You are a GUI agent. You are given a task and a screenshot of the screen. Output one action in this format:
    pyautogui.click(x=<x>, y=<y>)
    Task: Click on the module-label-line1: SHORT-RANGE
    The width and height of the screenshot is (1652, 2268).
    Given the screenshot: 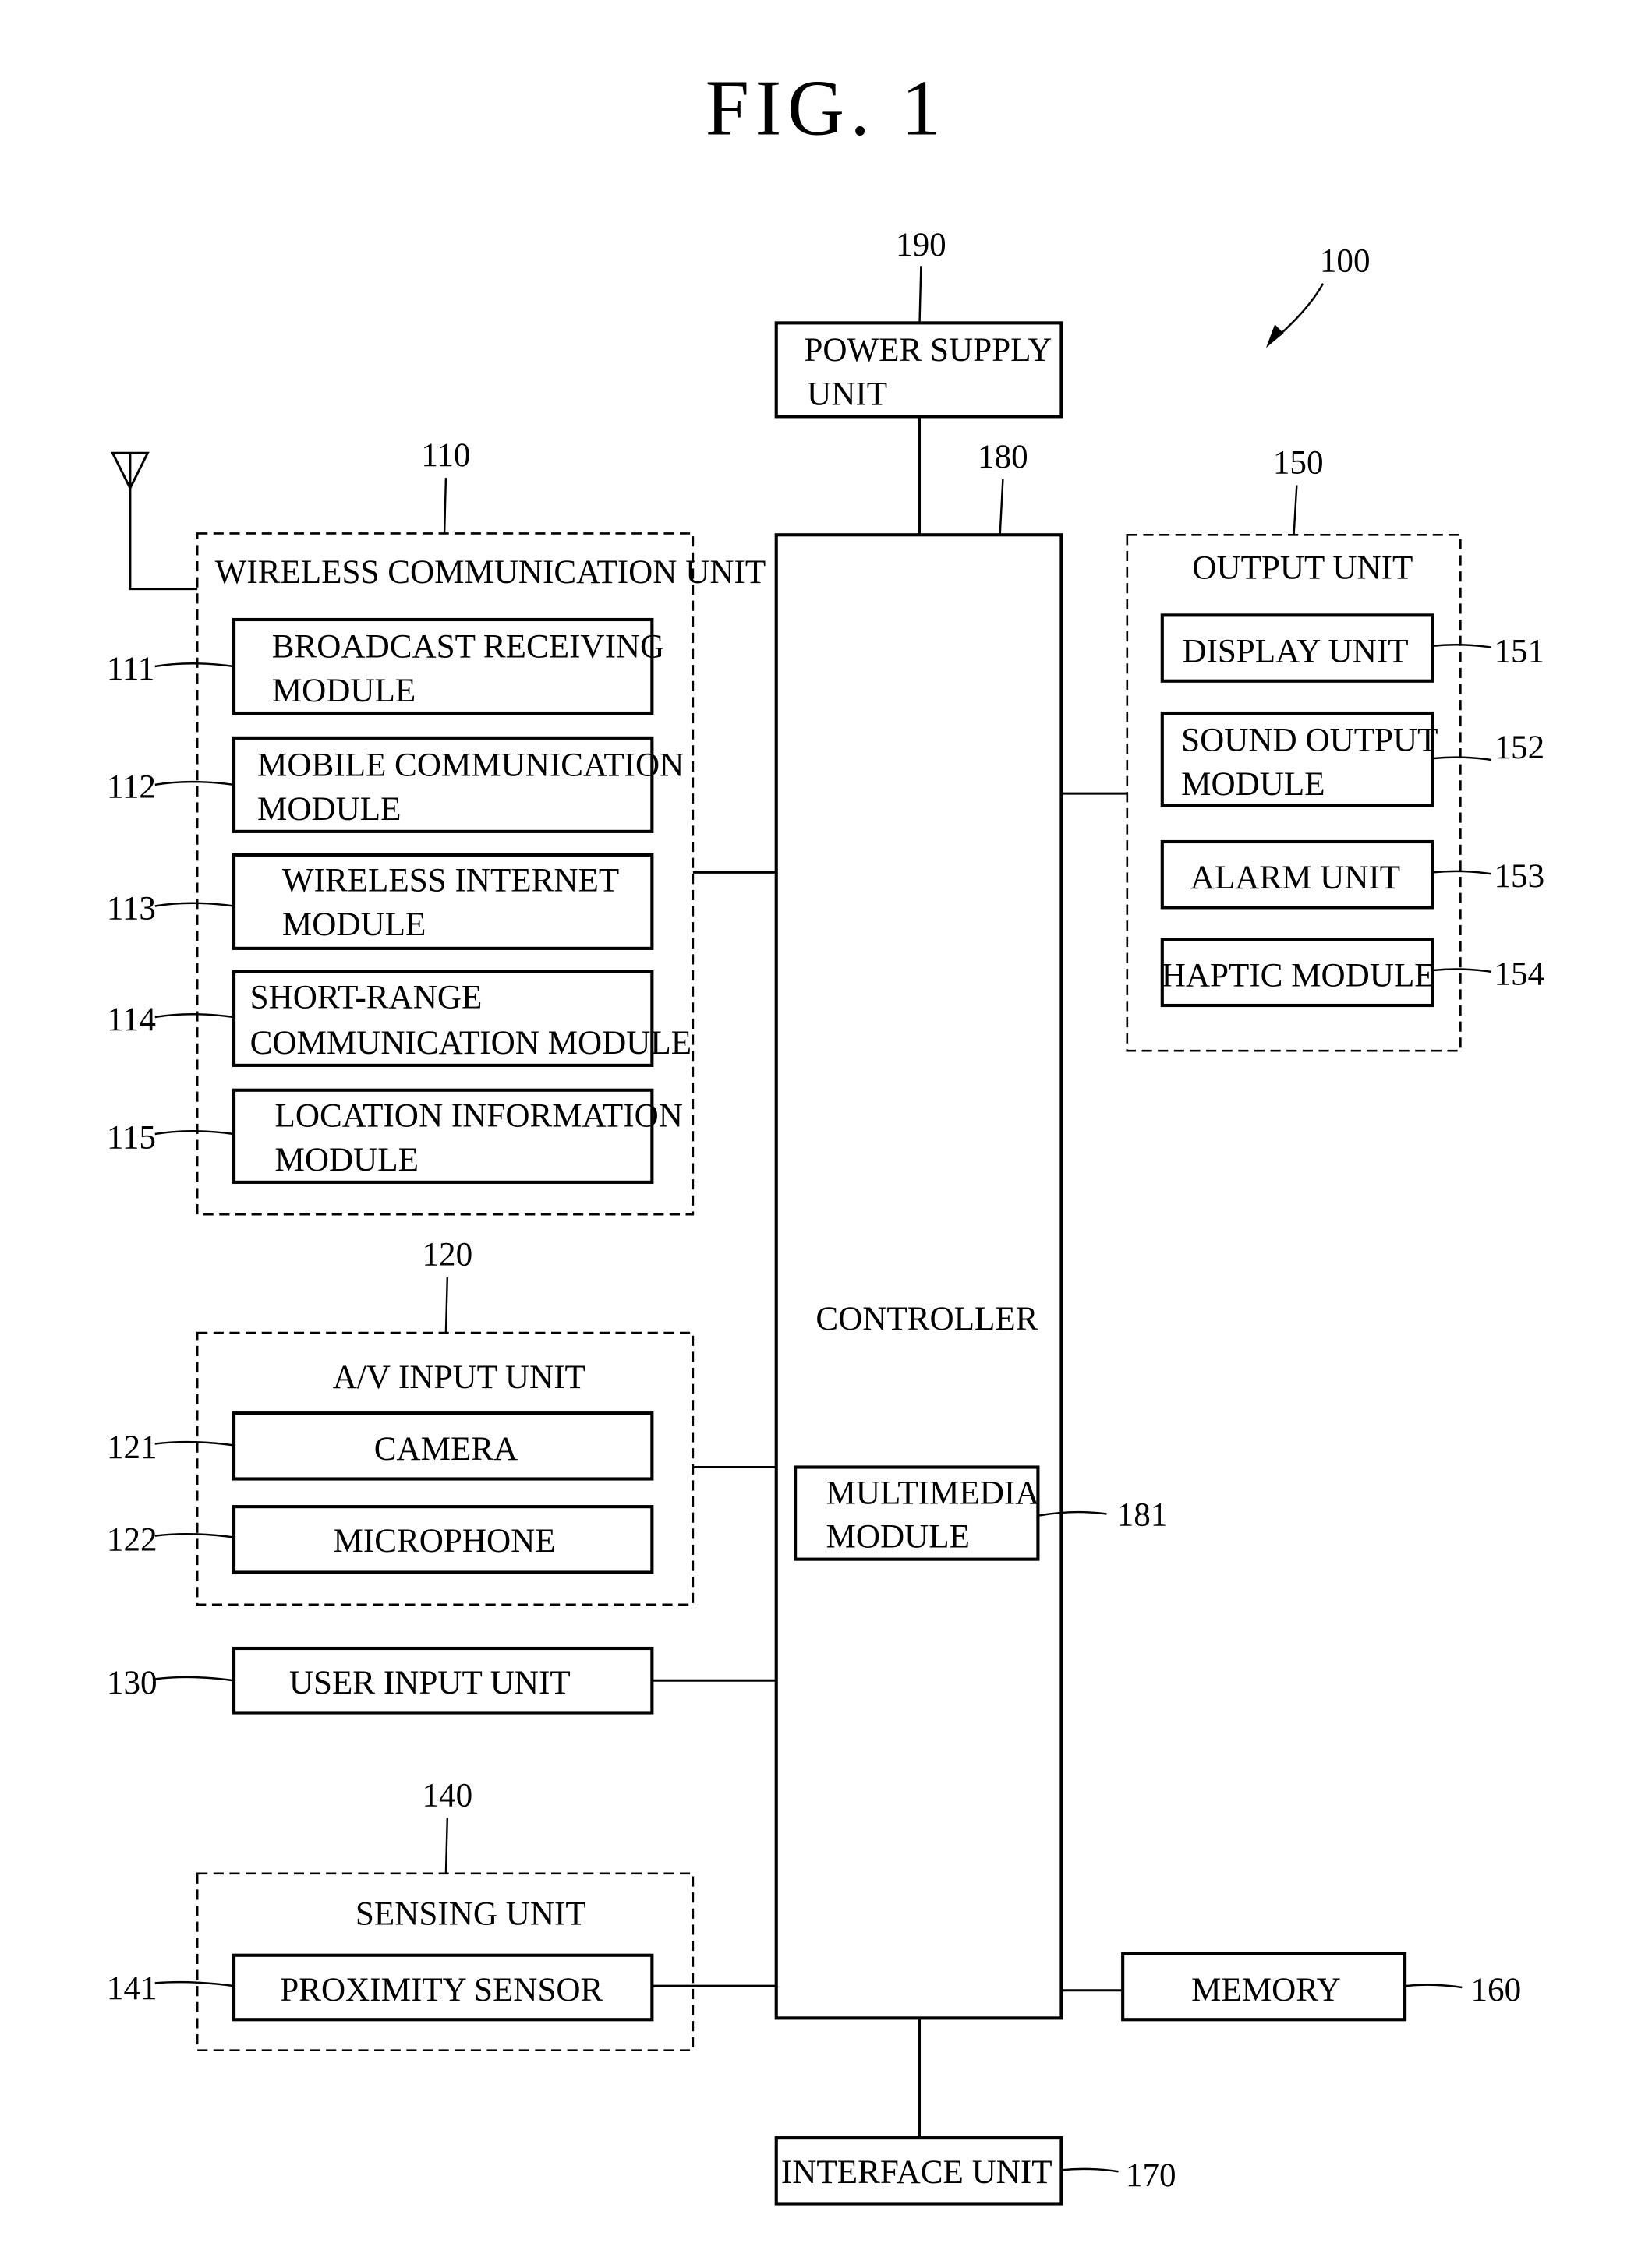 What is the action you would take?
    pyautogui.click(x=366, y=998)
    